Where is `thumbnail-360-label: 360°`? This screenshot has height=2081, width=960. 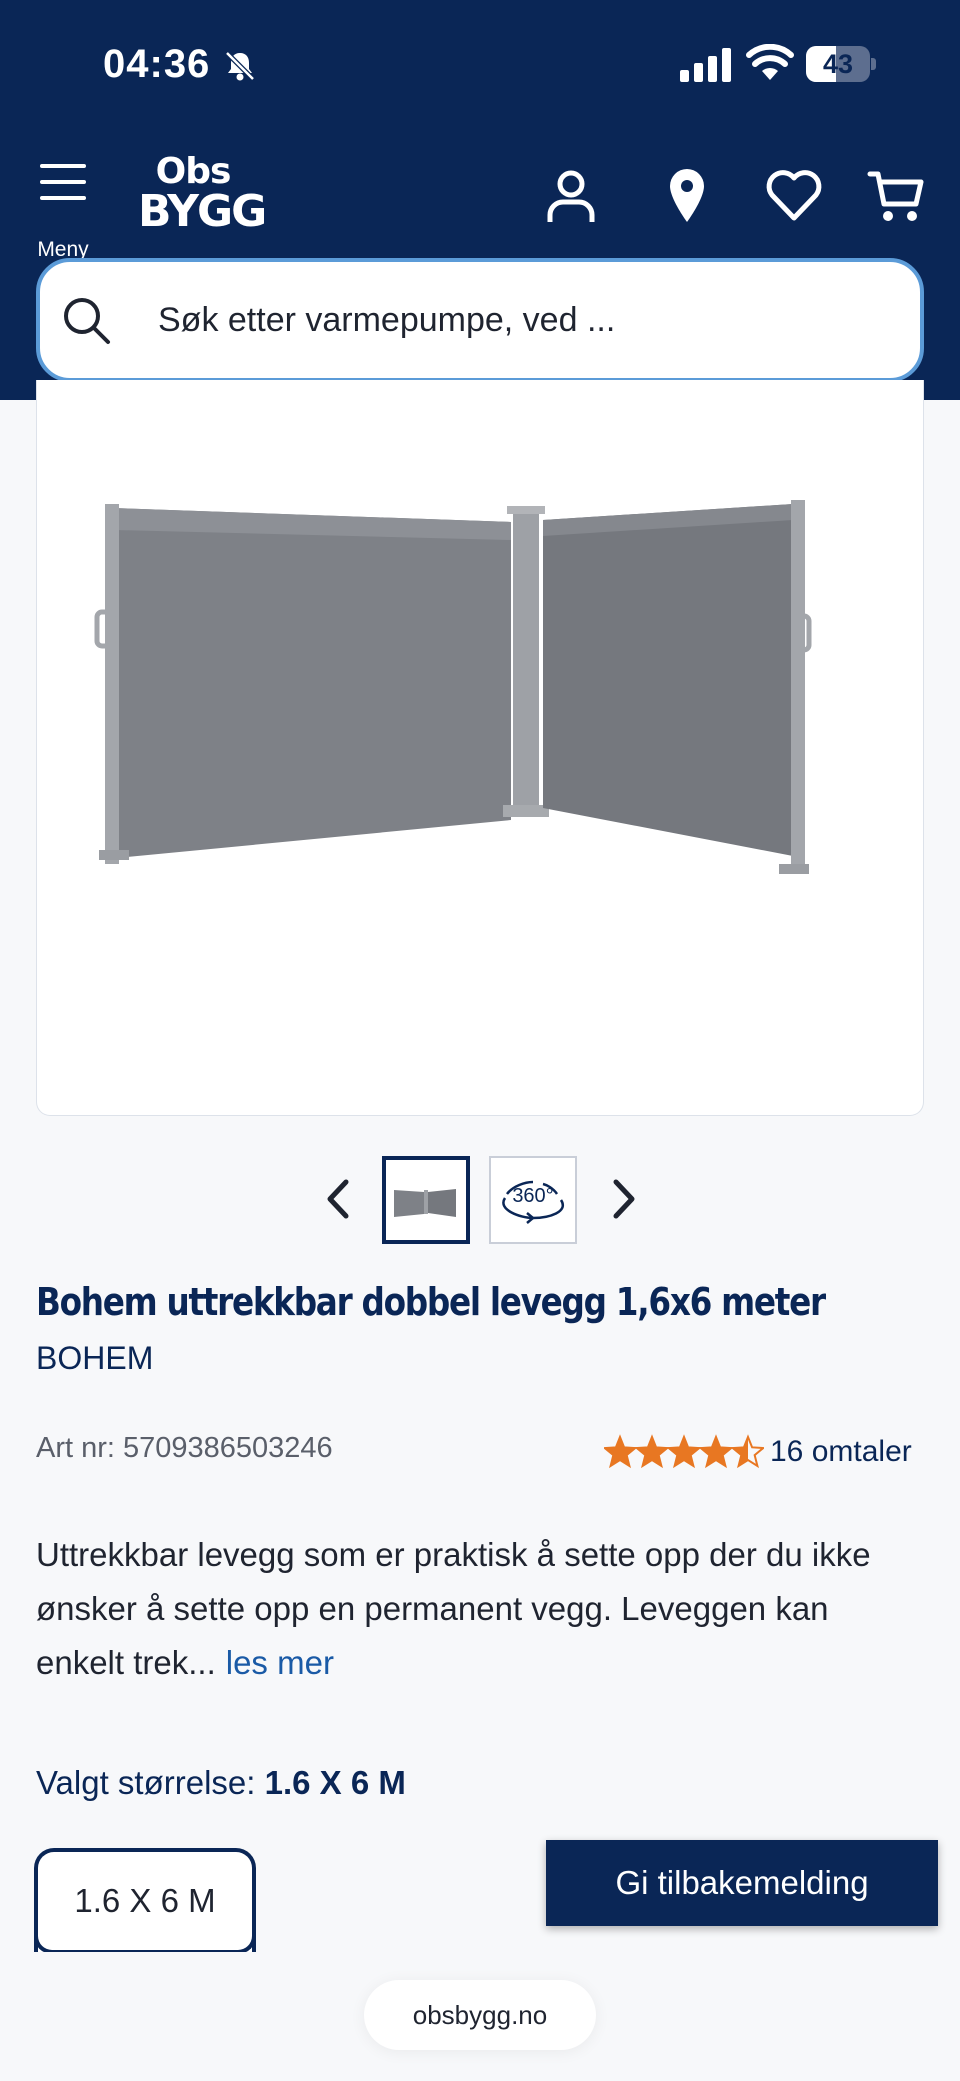
thumbnail-360-label: 360° is located at coordinates (532, 1196).